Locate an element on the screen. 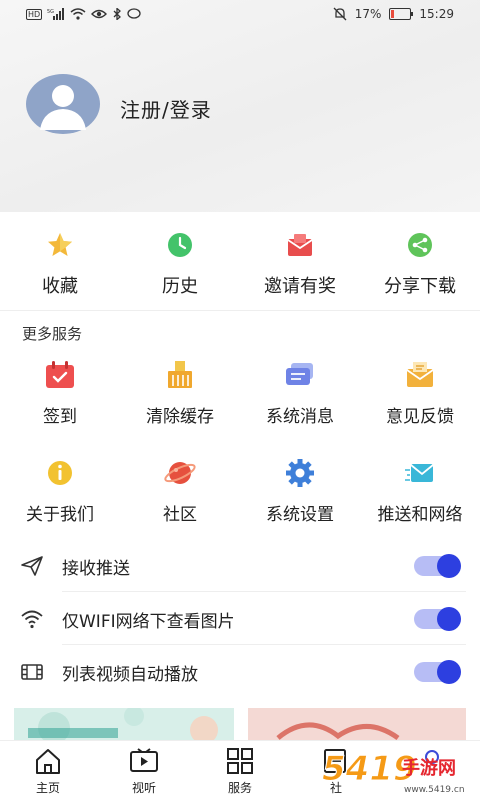  signal-icon: 5G is located at coordinates (56, 14).